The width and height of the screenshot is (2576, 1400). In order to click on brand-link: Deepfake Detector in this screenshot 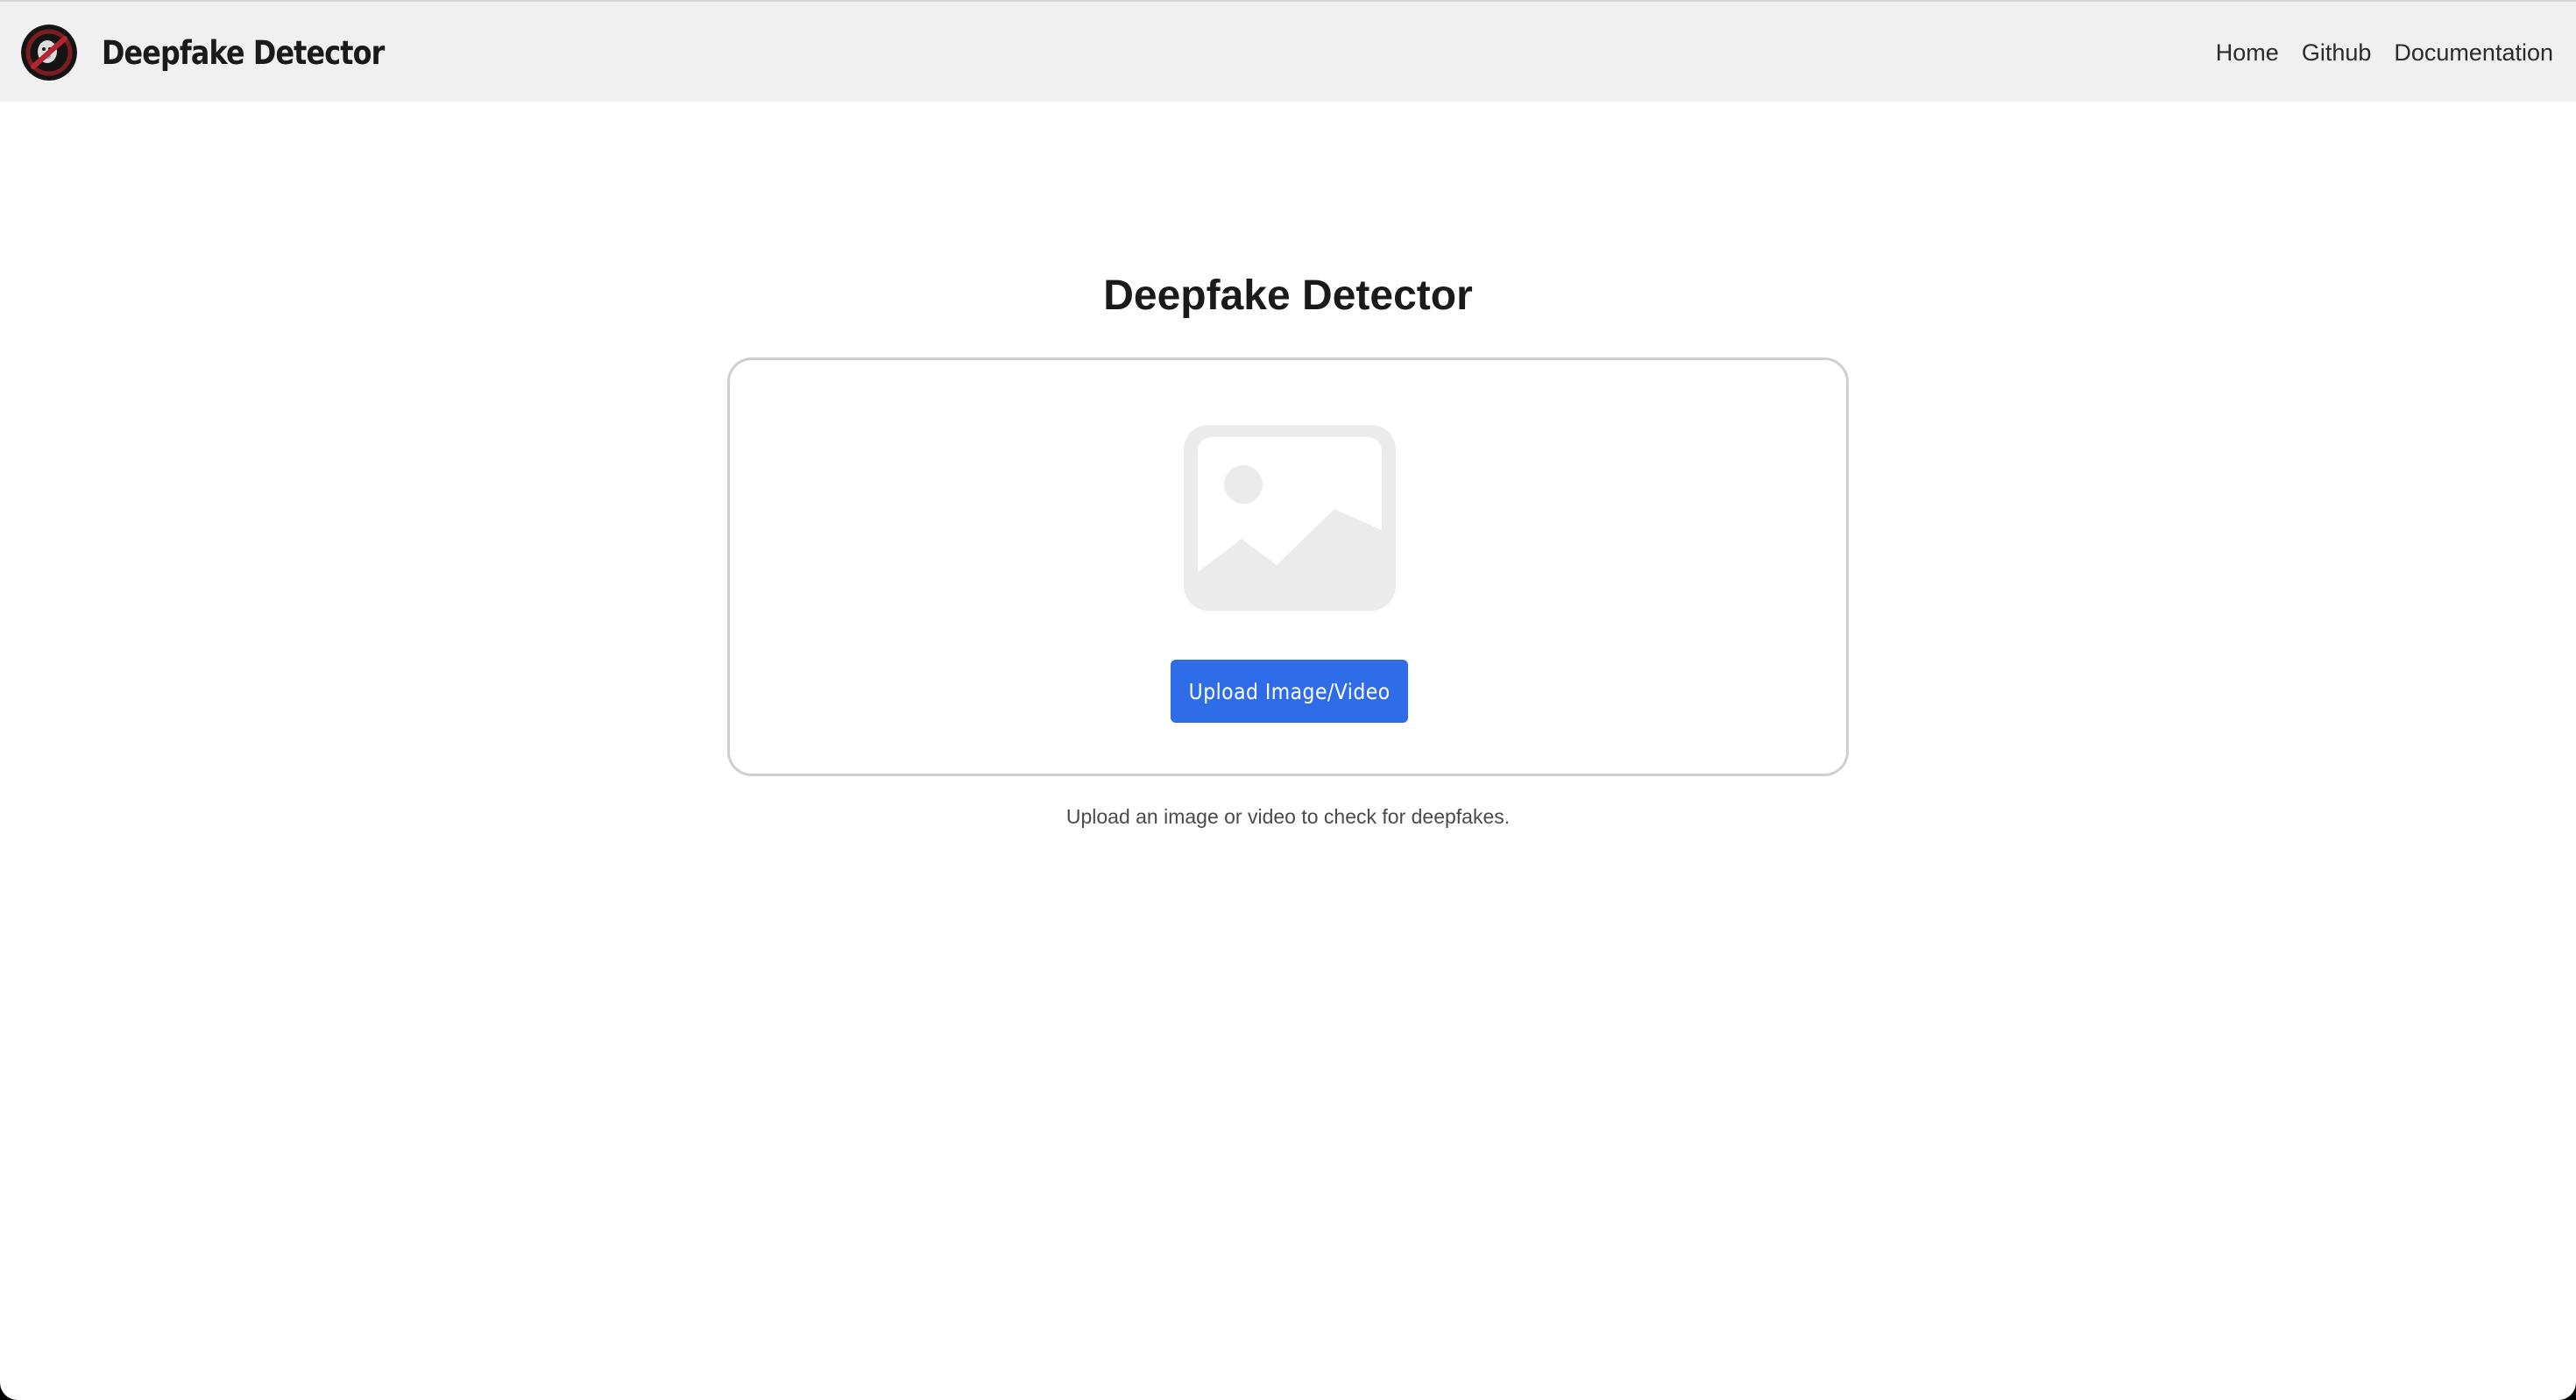, I will do `click(225, 53)`.